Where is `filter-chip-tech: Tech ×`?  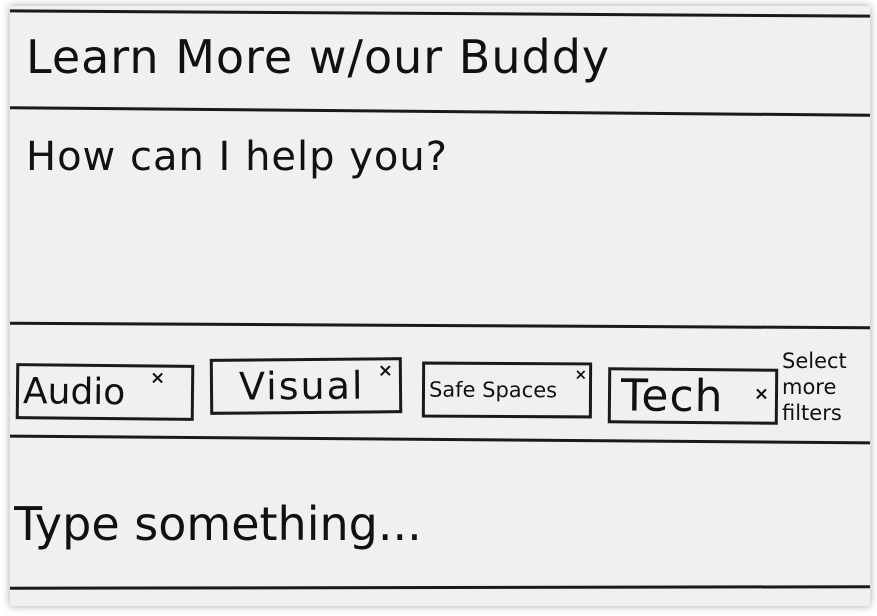
filter-chip-tech: Tech × is located at coordinates (693, 396).